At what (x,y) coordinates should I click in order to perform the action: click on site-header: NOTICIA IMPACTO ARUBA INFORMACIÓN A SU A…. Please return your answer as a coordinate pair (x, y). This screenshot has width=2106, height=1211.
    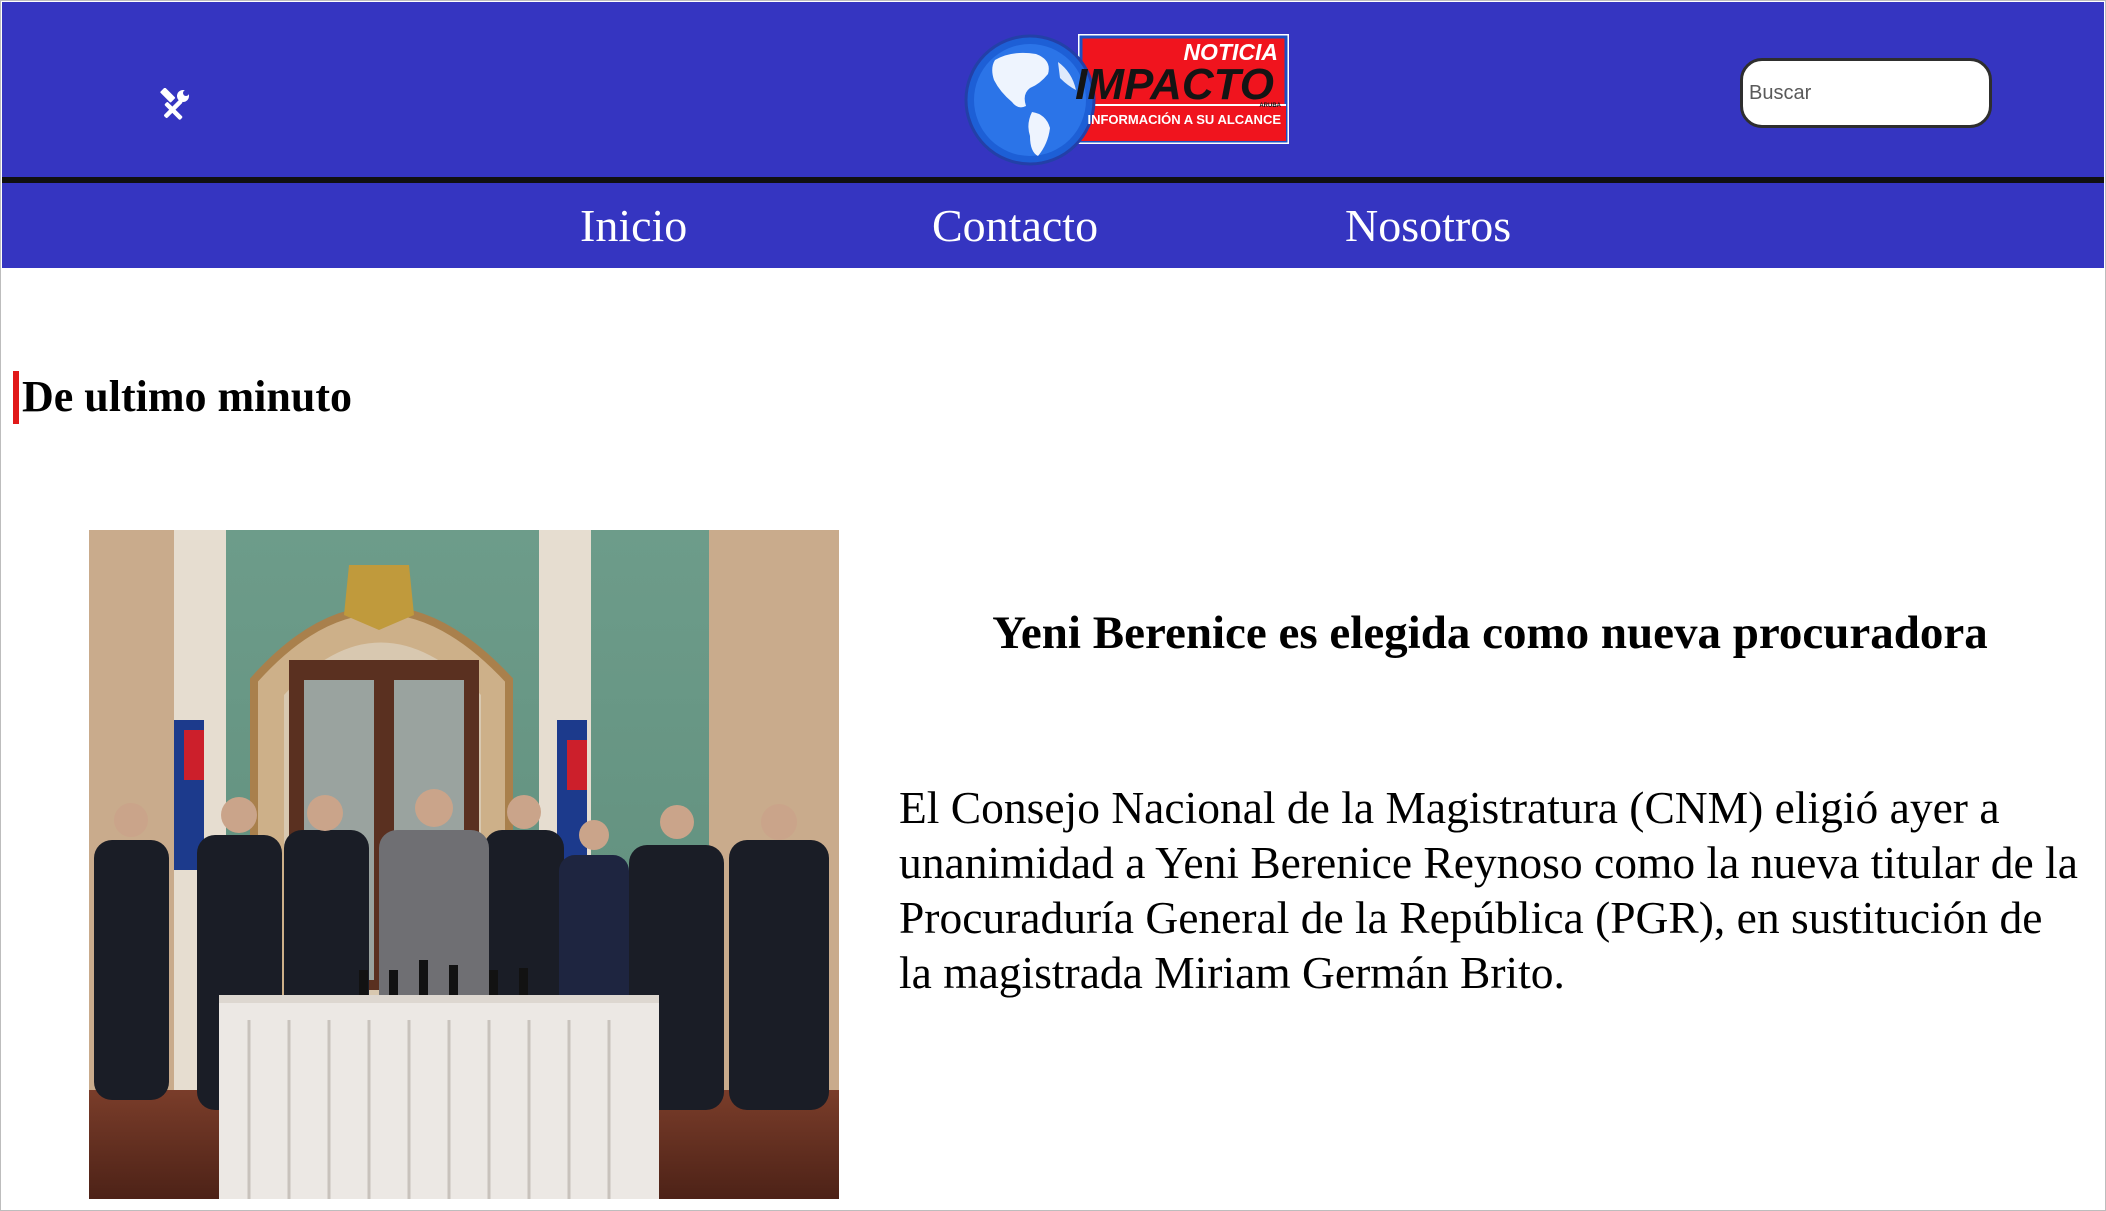
    Looking at the image, I should click on (1053, 89).